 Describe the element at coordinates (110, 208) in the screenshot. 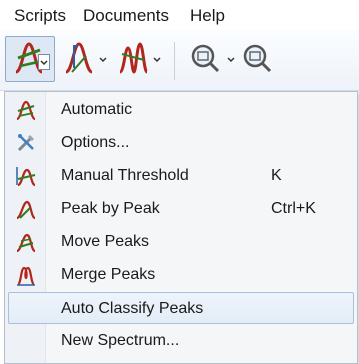

I see `menu-item-label: Peak by Peak` at that location.